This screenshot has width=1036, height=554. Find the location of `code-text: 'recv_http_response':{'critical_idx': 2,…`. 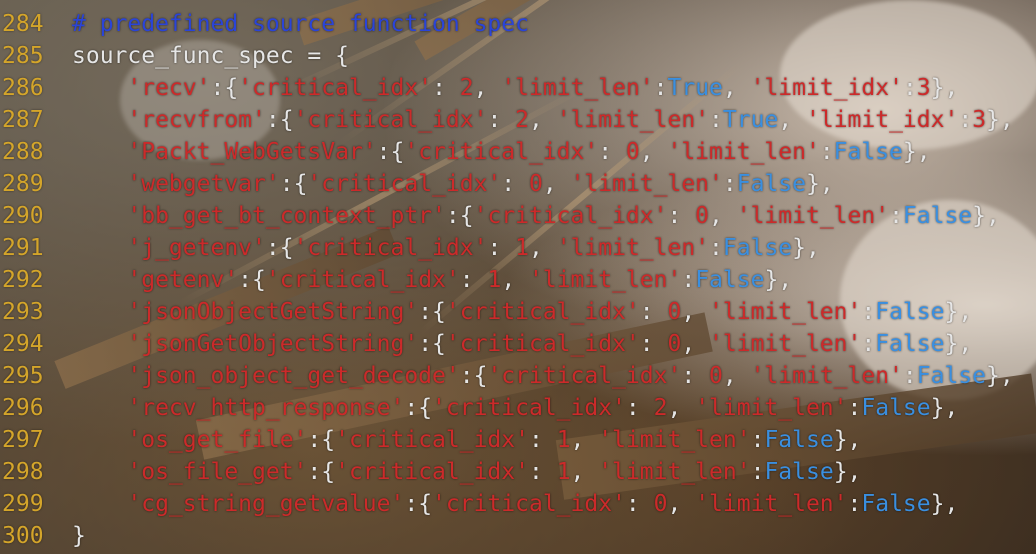

code-text: 'recv_http_response':{'critical_idx': 2,… is located at coordinates (515, 408).